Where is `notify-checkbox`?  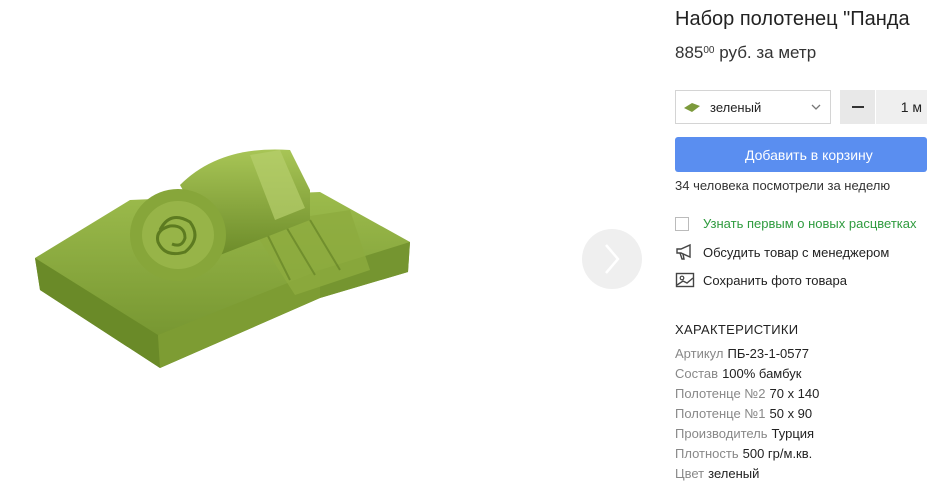 notify-checkbox is located at coordinates (682, 223).